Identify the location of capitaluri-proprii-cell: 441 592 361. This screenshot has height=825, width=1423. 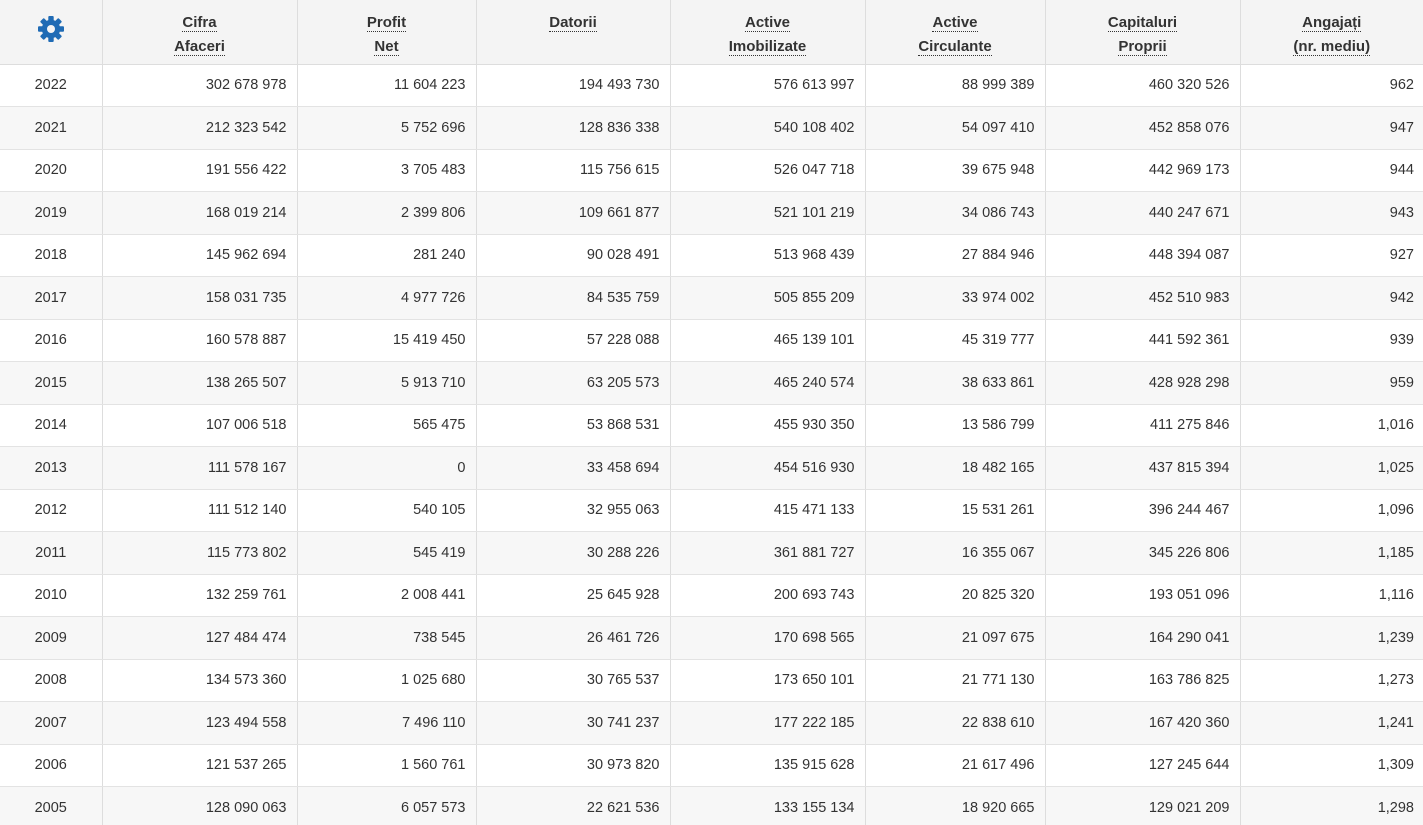
(1143, 340).